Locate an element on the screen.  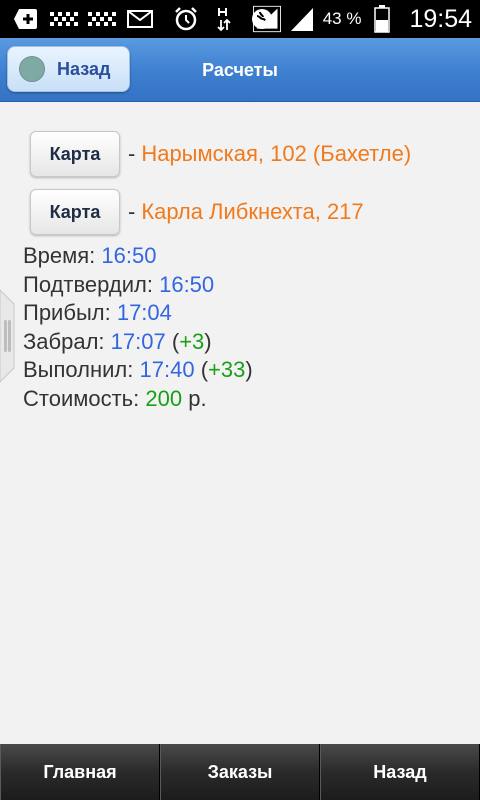
cost-value: 200 is located at coordinates (164, 398).